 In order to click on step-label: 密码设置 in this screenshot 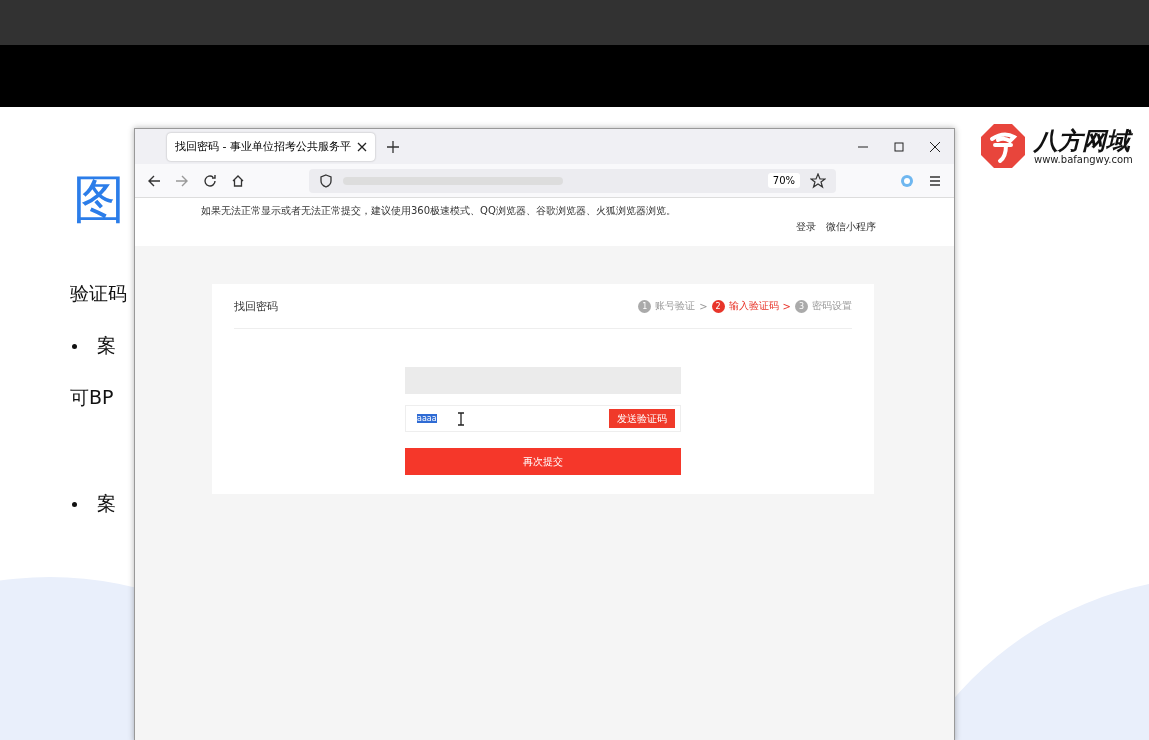, I will do `click(832, 306)`.